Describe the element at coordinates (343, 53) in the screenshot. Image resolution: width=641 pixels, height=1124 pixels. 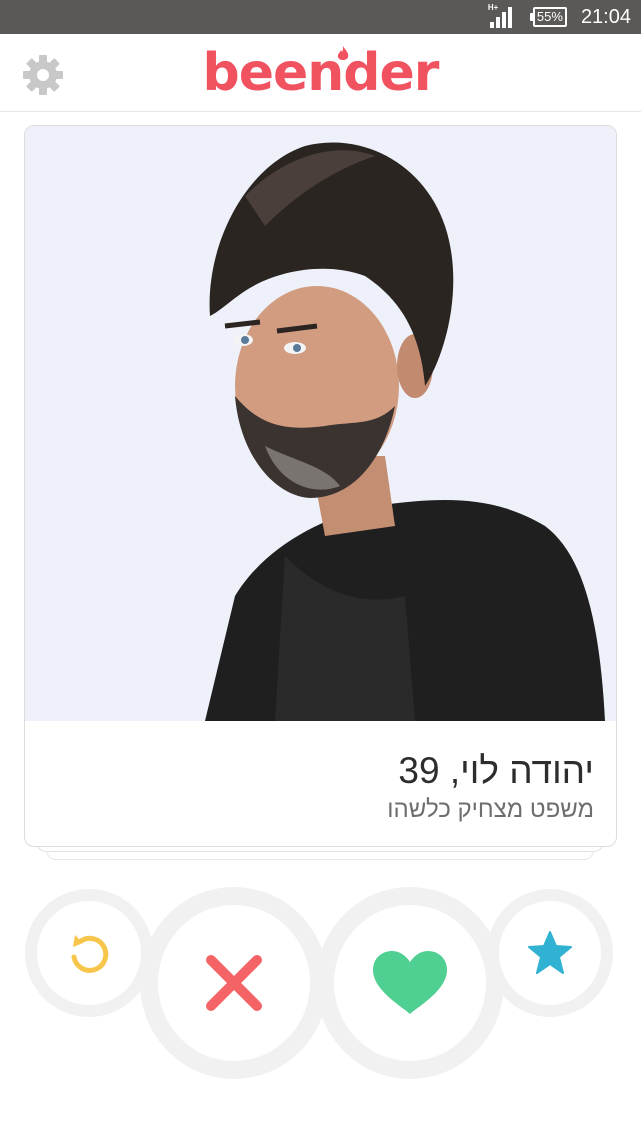
I see `flame-icon` at that location.